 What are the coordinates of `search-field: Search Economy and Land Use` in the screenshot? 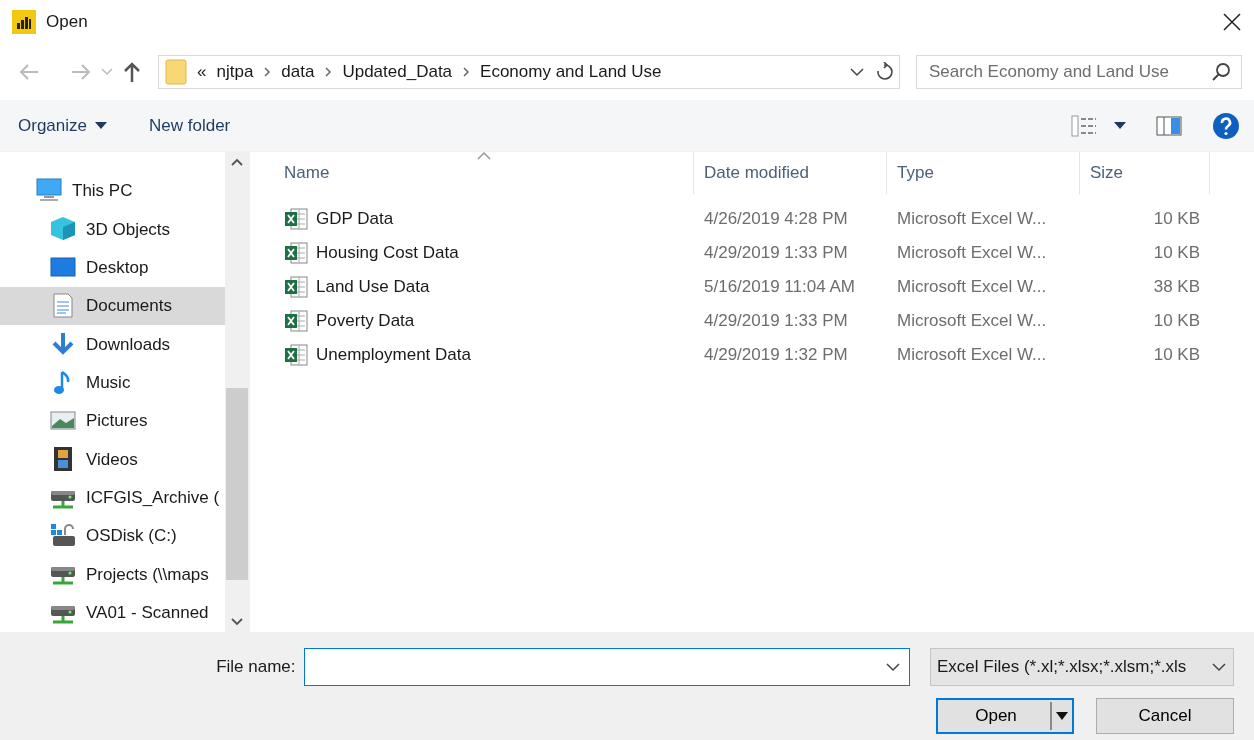 It's located at (1079, 72).